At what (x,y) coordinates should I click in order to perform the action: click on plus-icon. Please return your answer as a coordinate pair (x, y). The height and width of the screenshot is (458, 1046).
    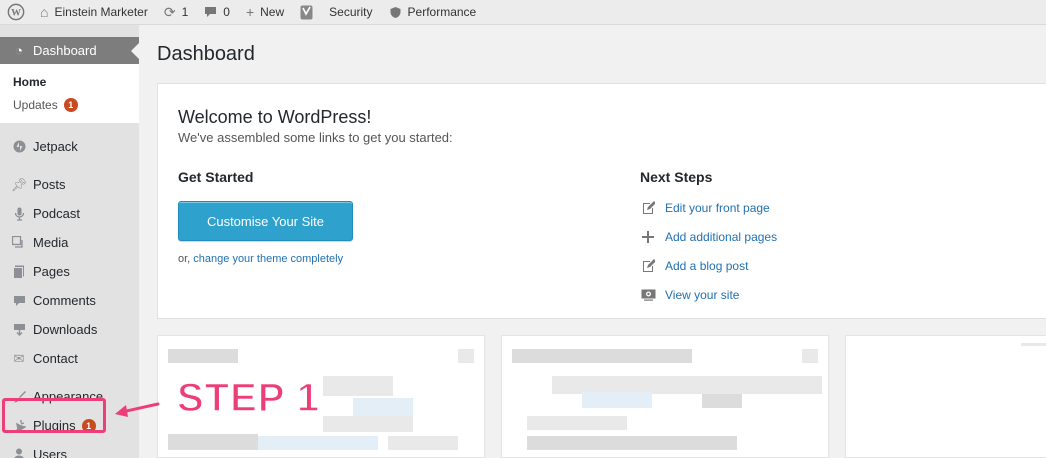
    Looking at the image, I should click on (648, 236).